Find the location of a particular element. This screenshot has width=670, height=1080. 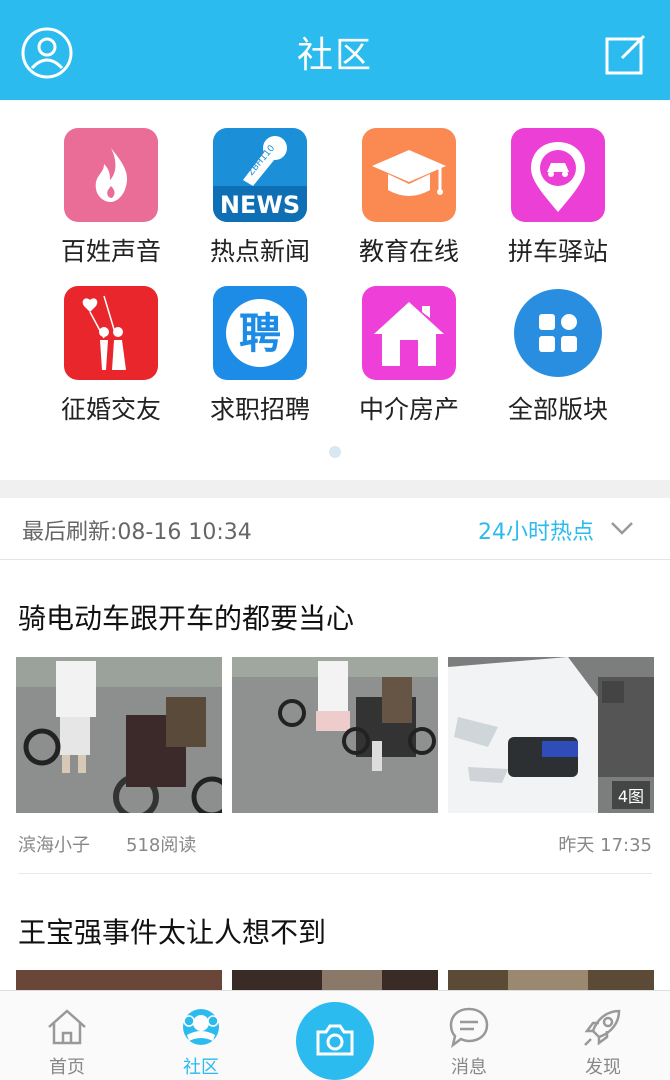

category-label: 拼车驿站 is located at coordinates (557, 251).